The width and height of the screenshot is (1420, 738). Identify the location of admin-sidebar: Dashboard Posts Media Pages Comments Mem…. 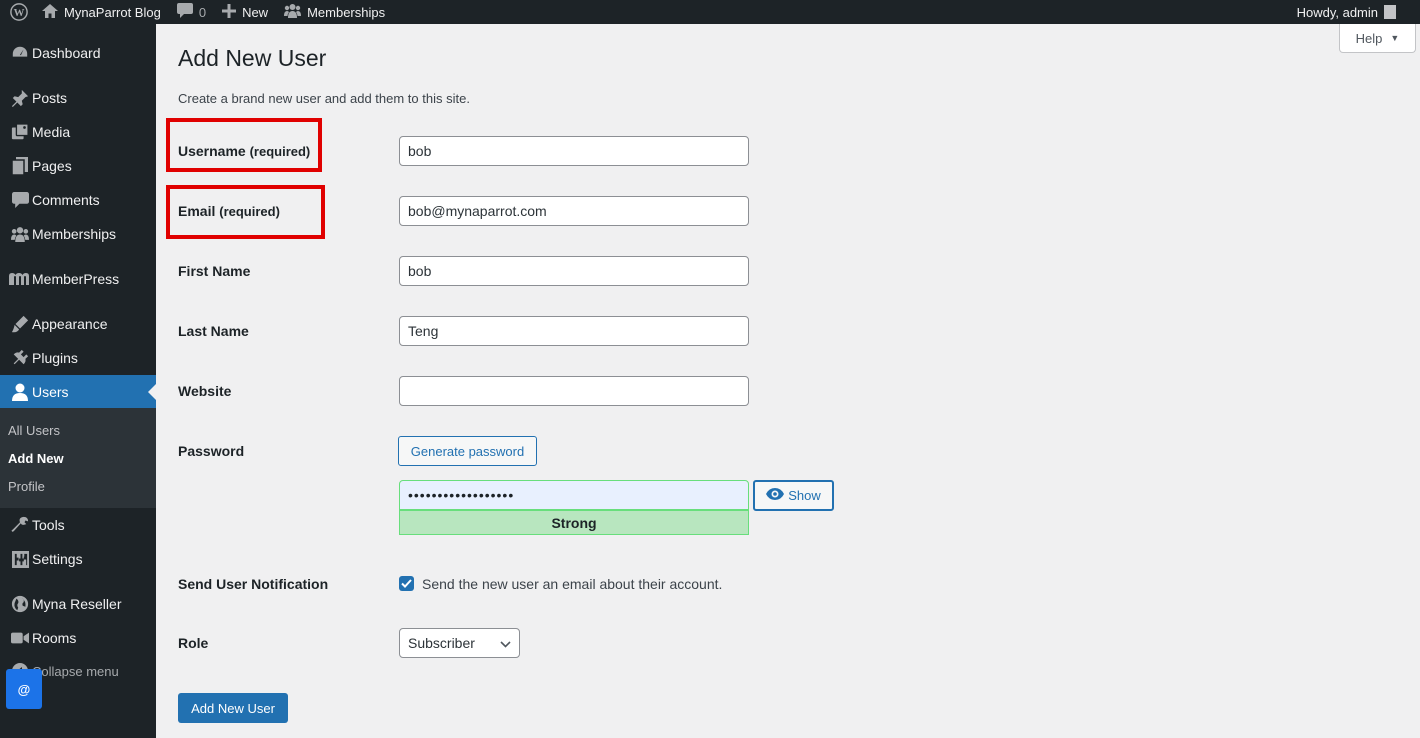
(78, 381).